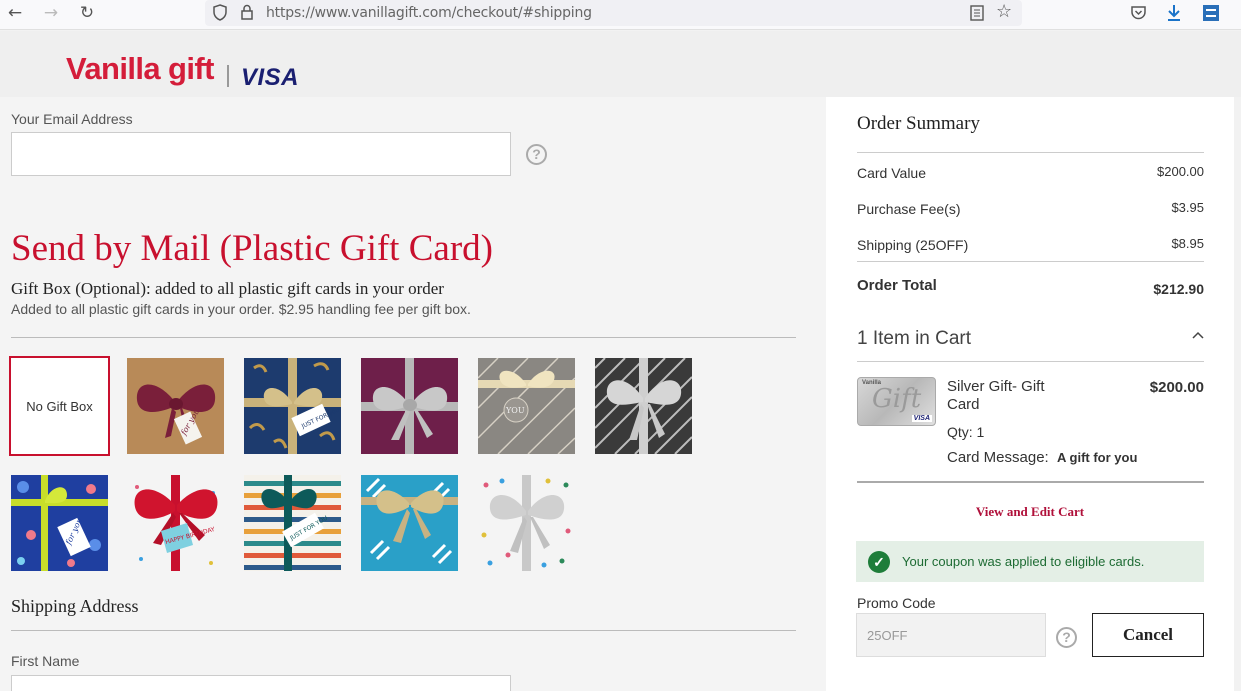 The image size is (1241, 691). Describe the element at coordinates (261, 683) in the screenshot. I see `first-name-input` at that location.